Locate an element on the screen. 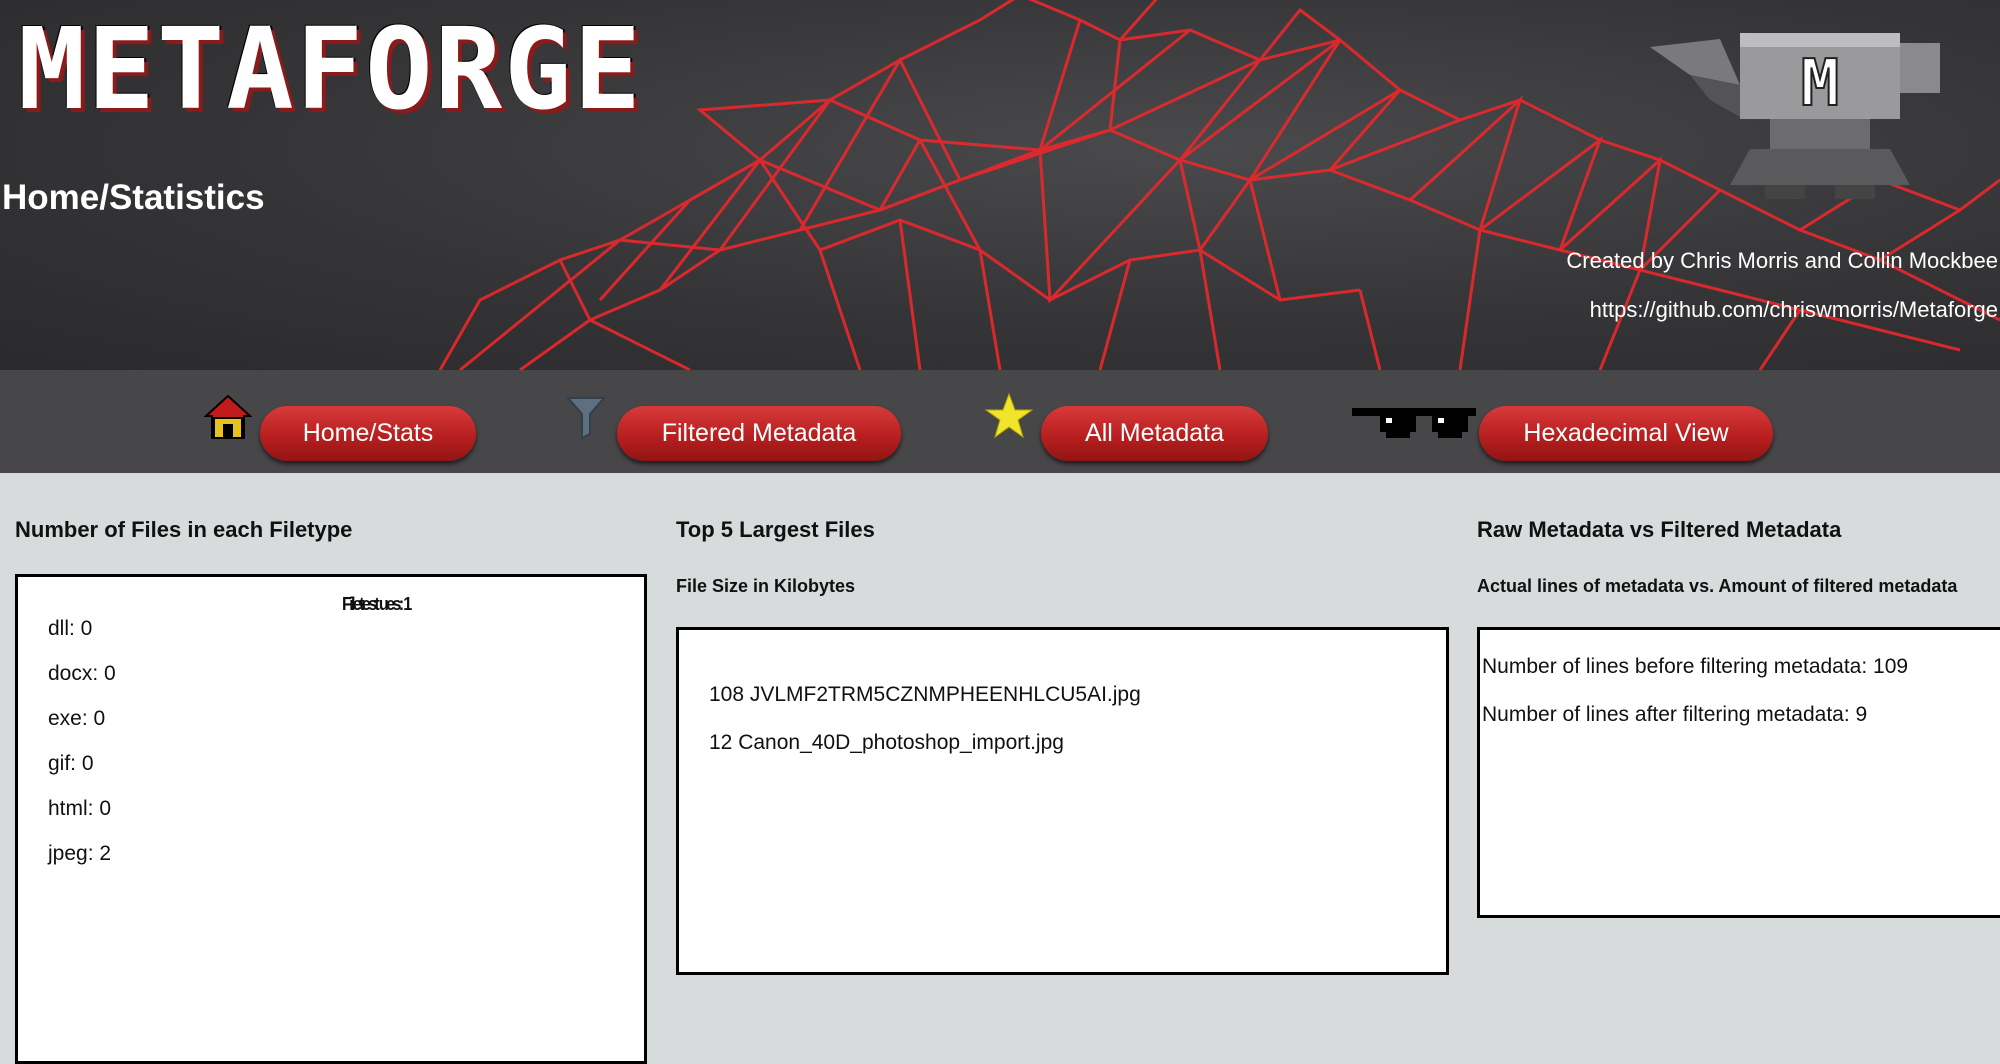 The height and width of the screenshot is (1064, 2000). filetype-item: gif: 0 is located at coordinates (71, 763).